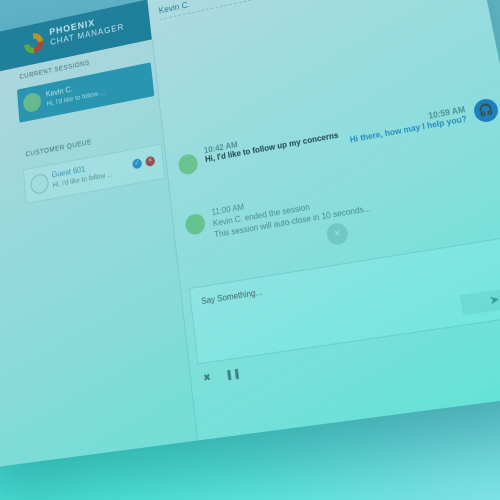 This screenshot has width=500, height=500. What do you see at coordinates (137, 164) in the screenshot?
I see `accept-check-icon: ✓` at bounding box center [137, 164].